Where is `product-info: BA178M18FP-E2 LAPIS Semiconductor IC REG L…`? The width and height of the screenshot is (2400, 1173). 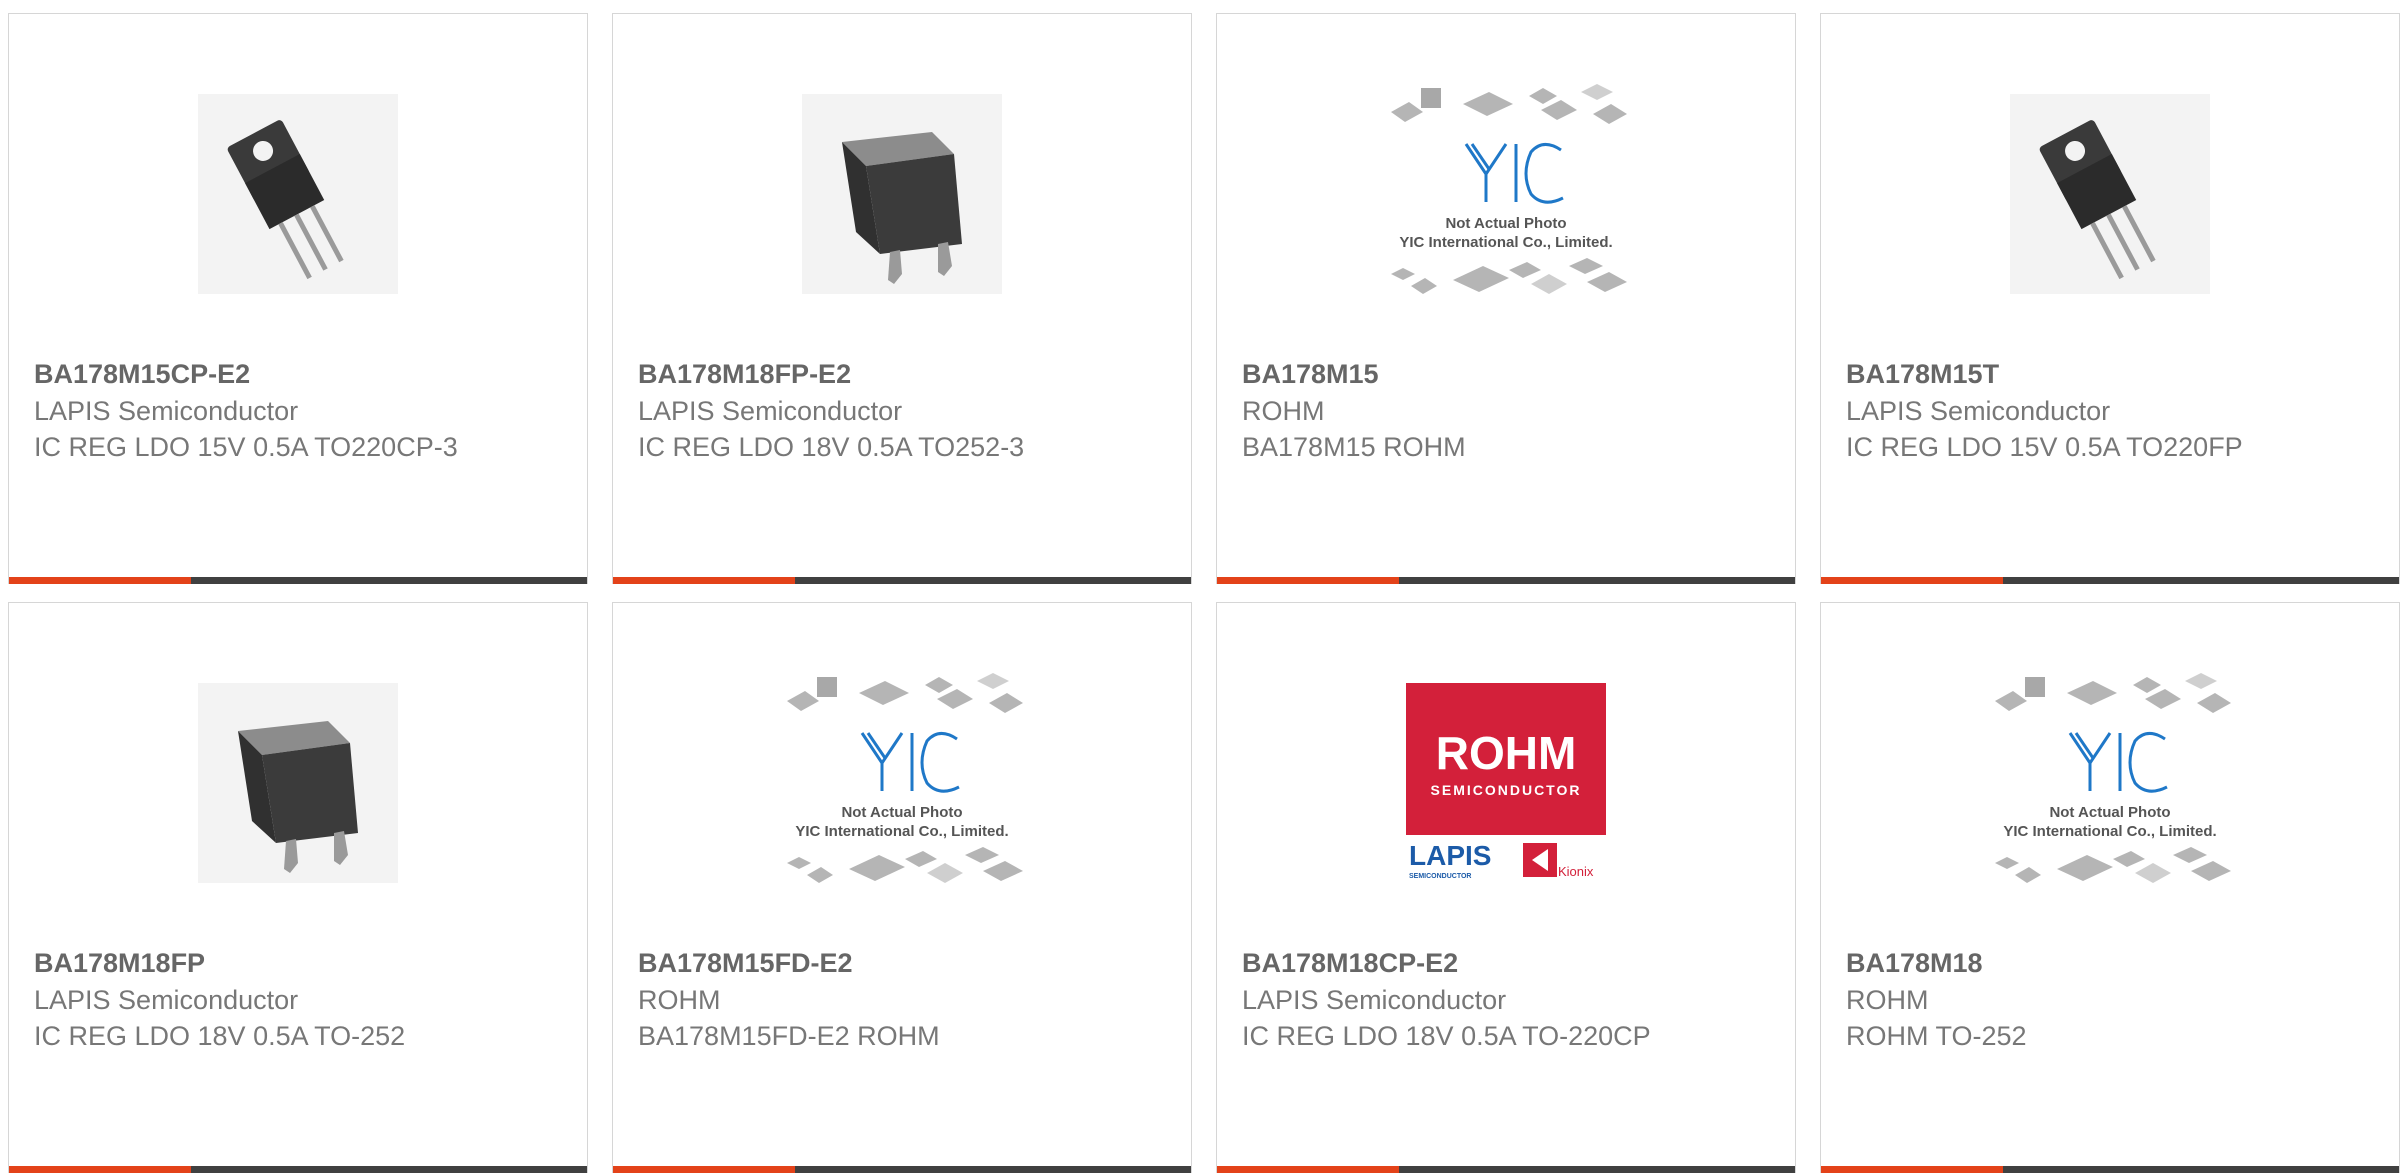
product-info: BA178M18FP-E2 LAPIS Semiconductor IC REG L… is located at coordinates (894, 411).